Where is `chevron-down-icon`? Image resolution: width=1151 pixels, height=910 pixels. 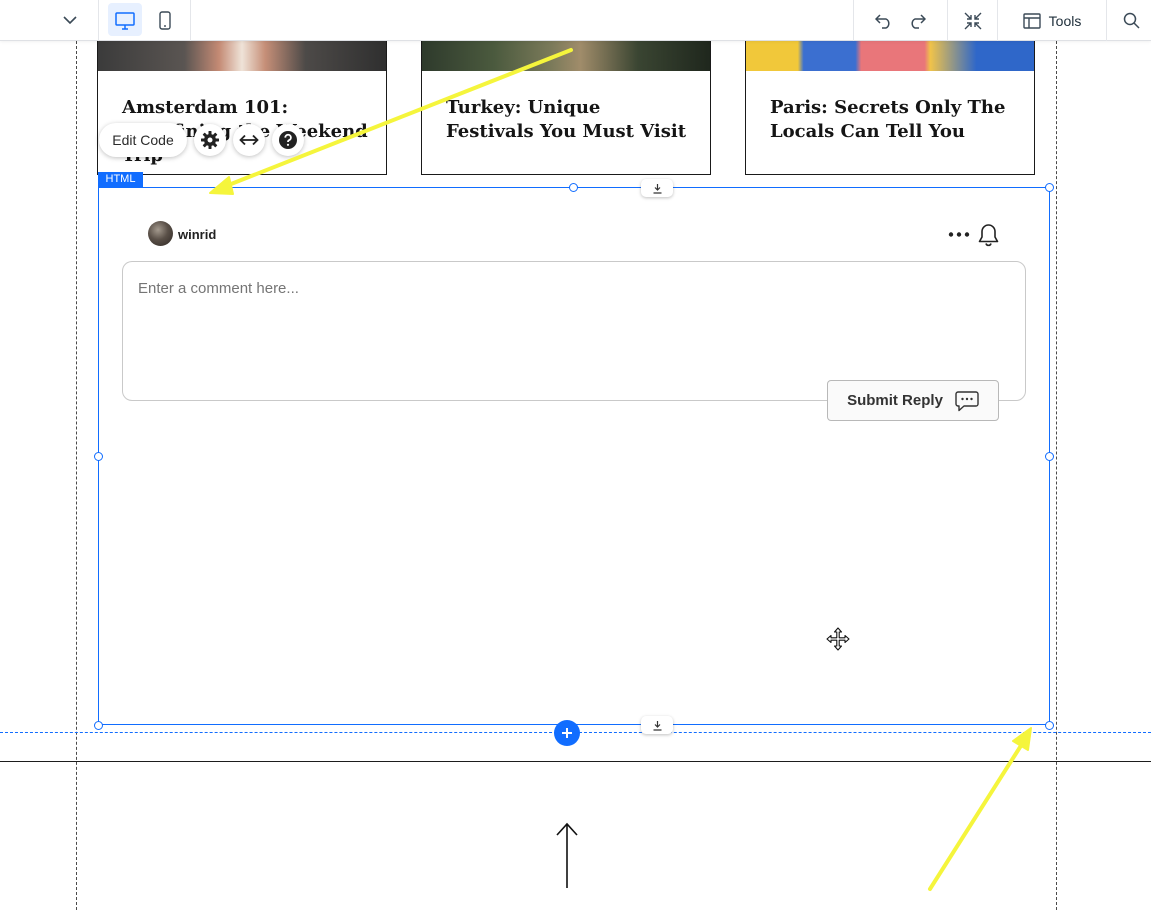
chevron-down-icon is located at coordinates (70, 20).